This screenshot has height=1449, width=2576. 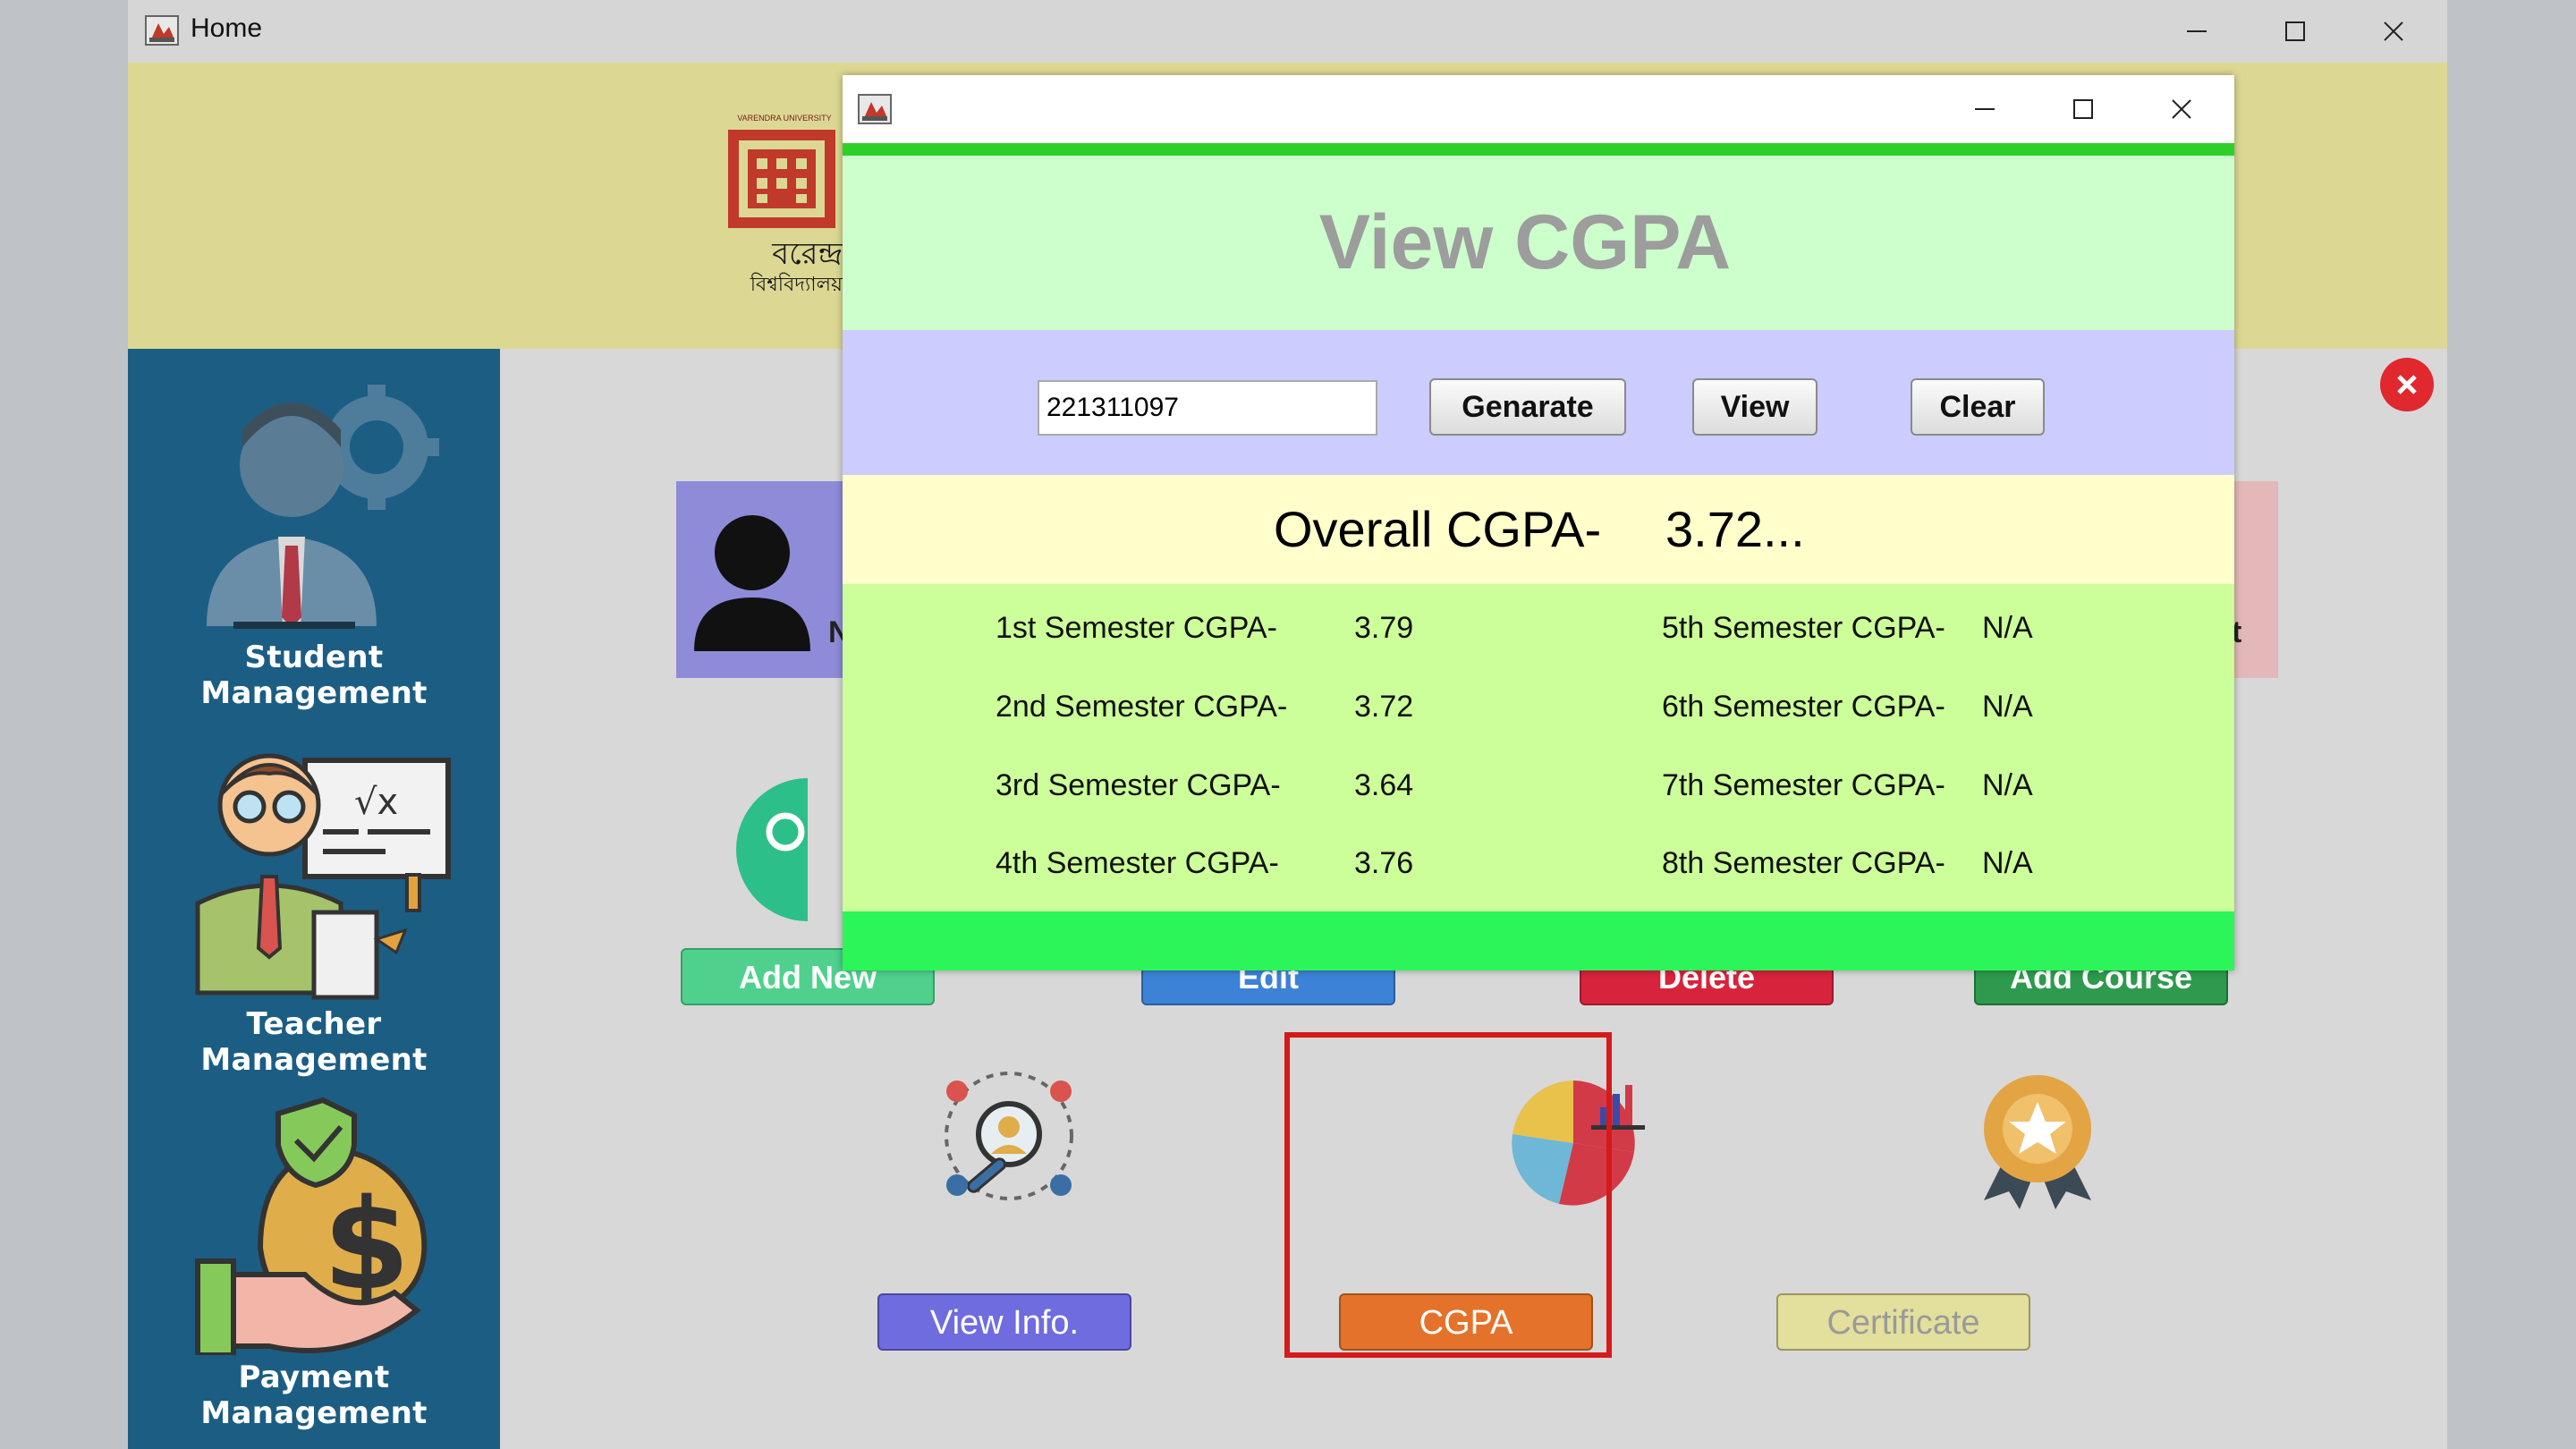 I want to click on dialog-search-bar: Genarate View Clear, so click(x=1538, y=402).